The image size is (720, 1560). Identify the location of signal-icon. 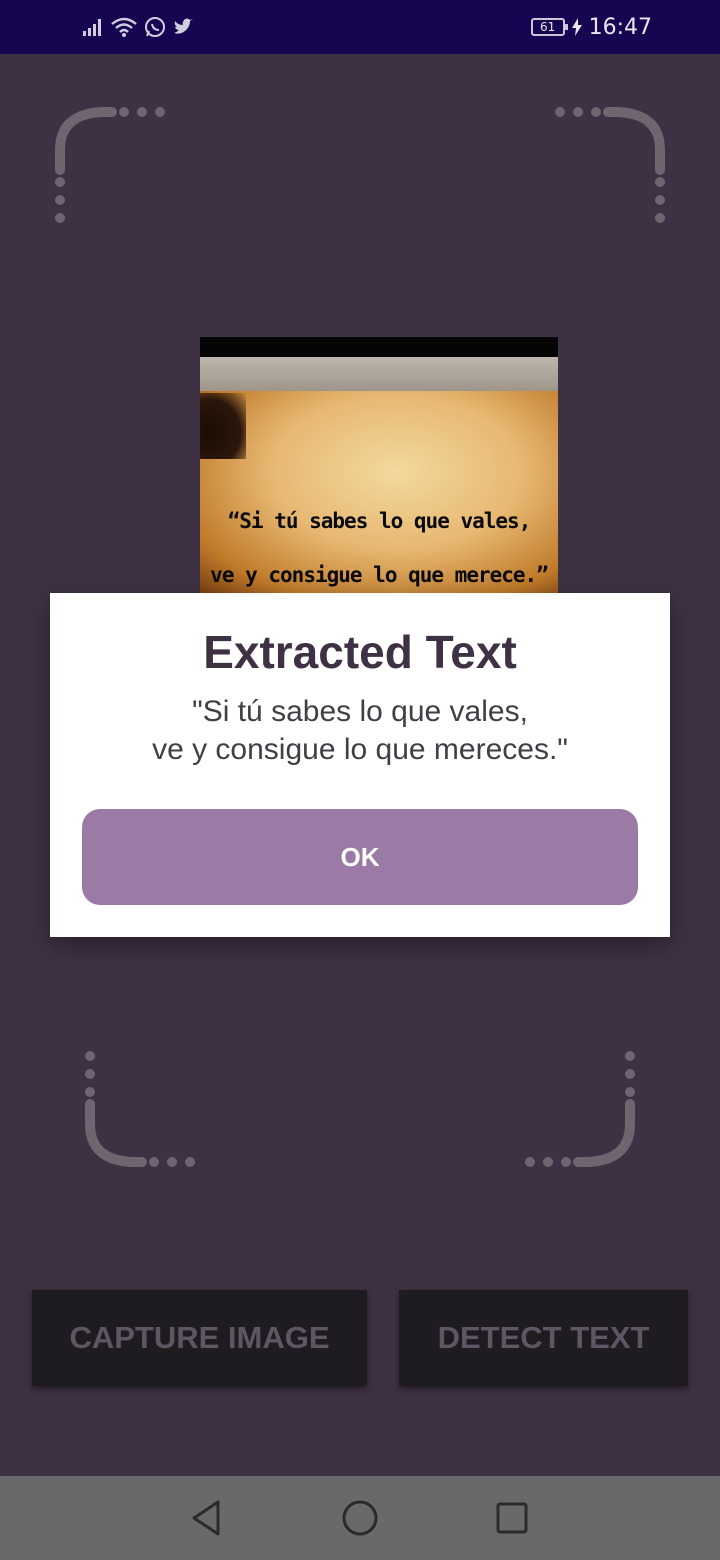
(92, 27).